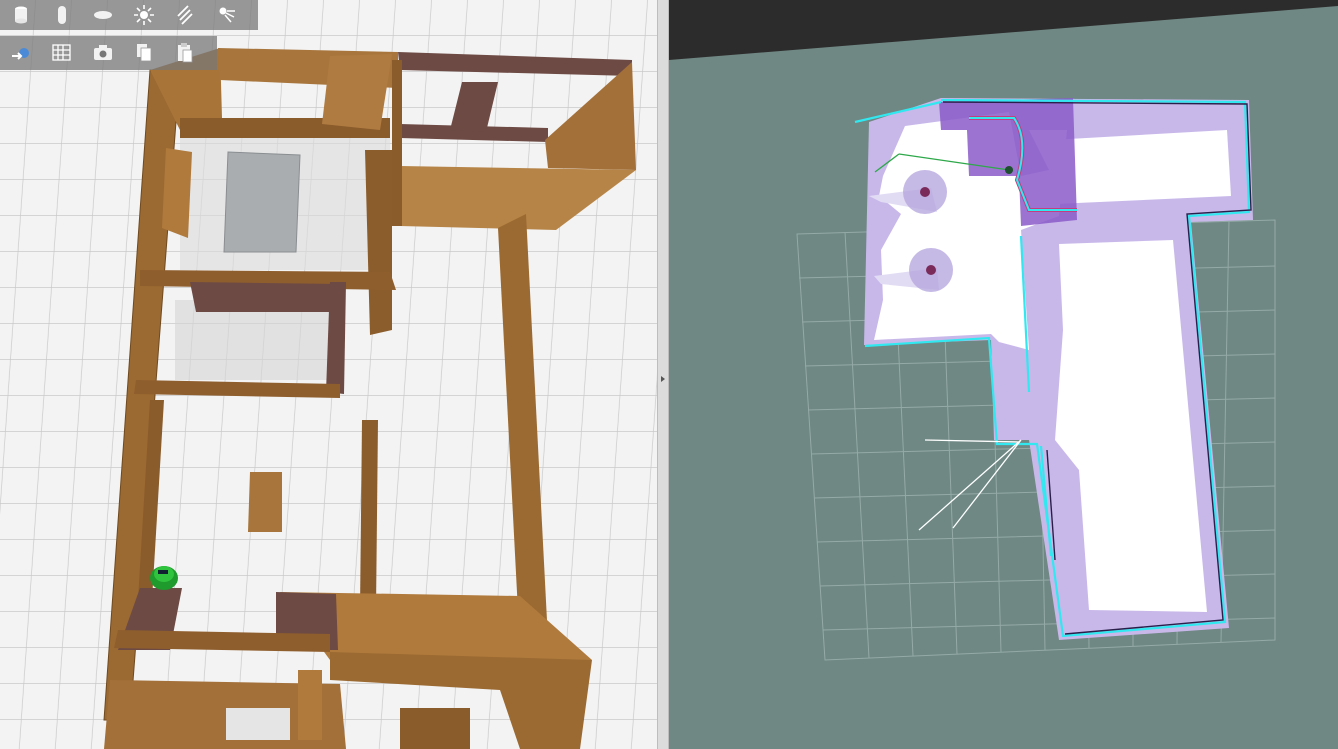 Image resolution: width=1338 pixels, height=749 pixels. Describe the element at coordinates (258, 724) in the screenshot. I see `bottom-opening` at that location.